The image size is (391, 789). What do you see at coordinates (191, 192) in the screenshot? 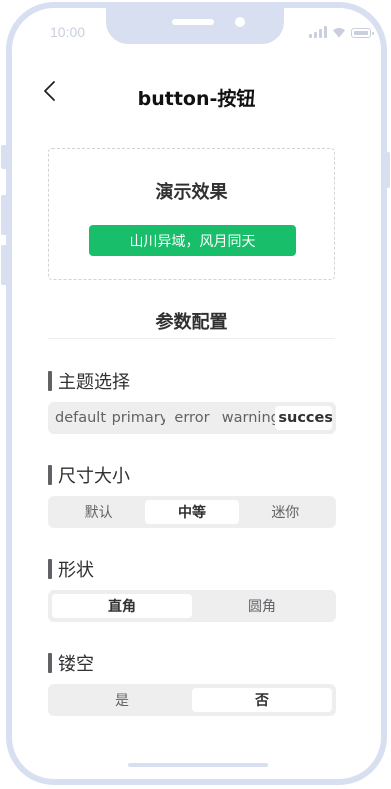
I see `demo-title: 演示效果` at bounding box center [191, 192].